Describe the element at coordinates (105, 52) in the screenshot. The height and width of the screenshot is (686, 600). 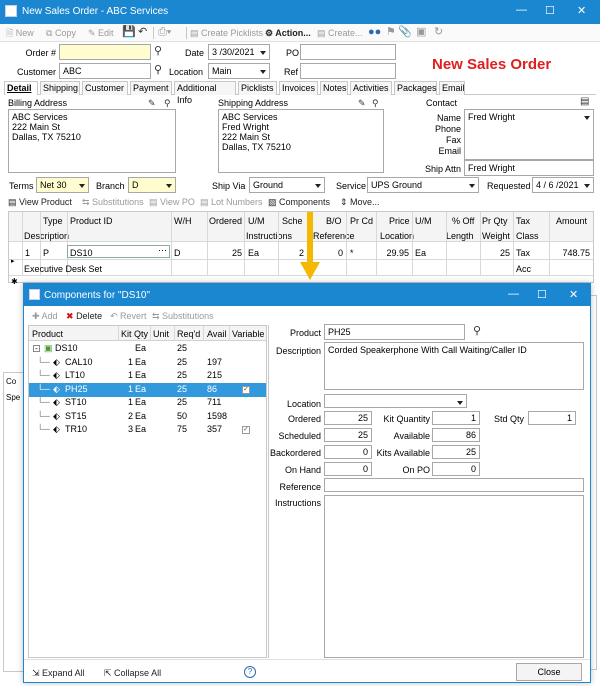
I see `order-number-field` at that location.